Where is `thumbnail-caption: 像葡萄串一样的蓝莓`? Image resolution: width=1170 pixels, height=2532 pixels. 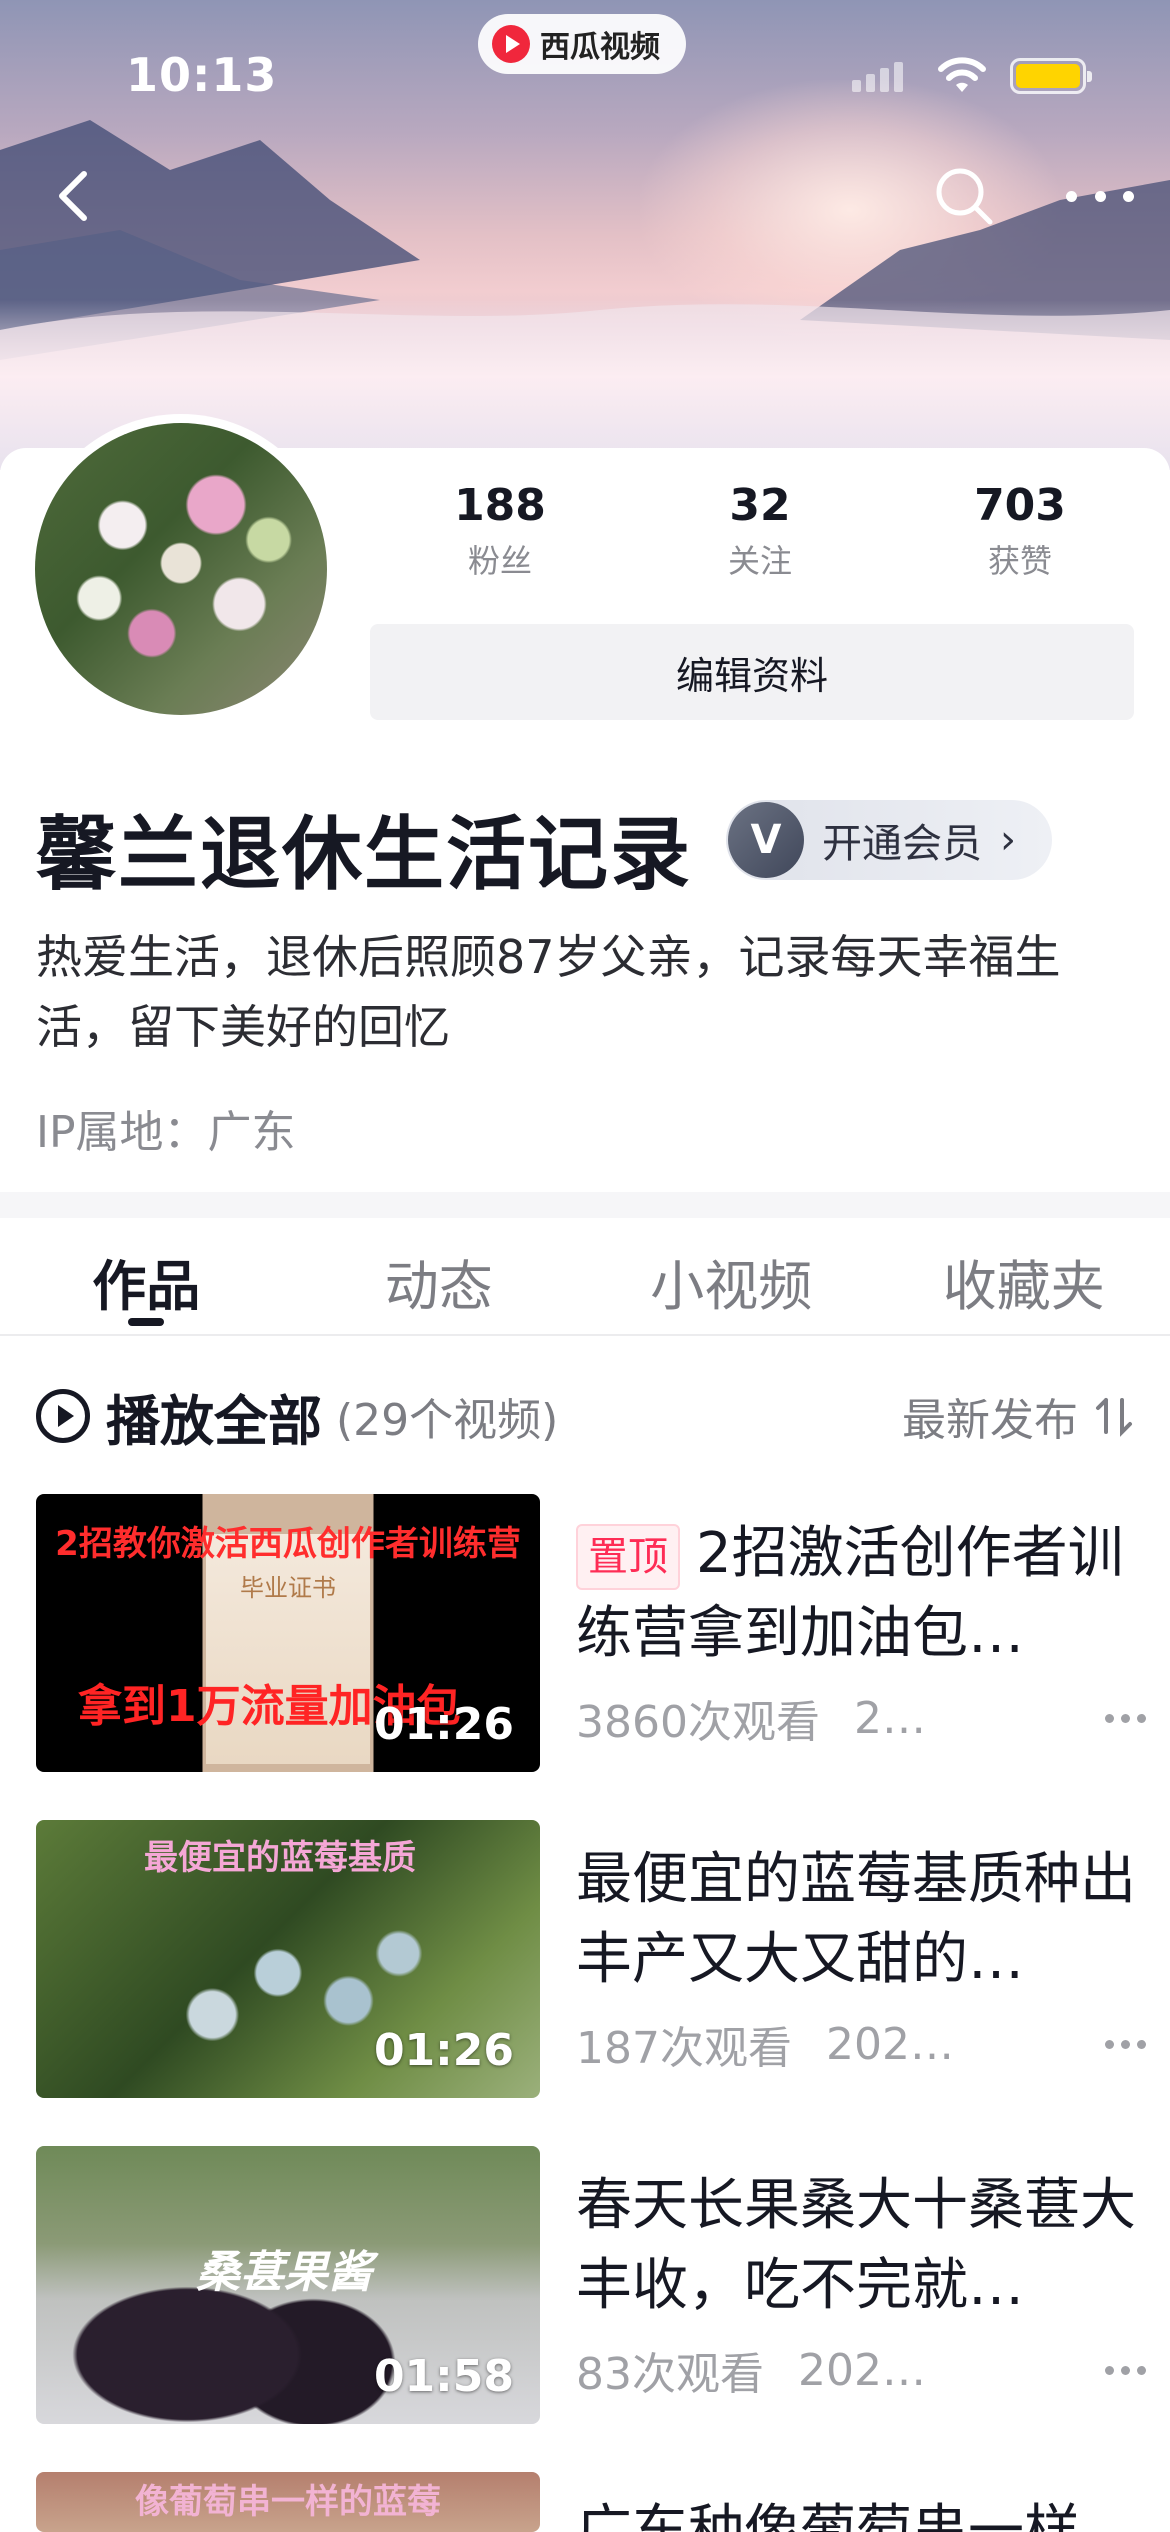 thumbnail-caption: 像葡萄串一样的蓝莓 is located at coordinates (288, 2502).